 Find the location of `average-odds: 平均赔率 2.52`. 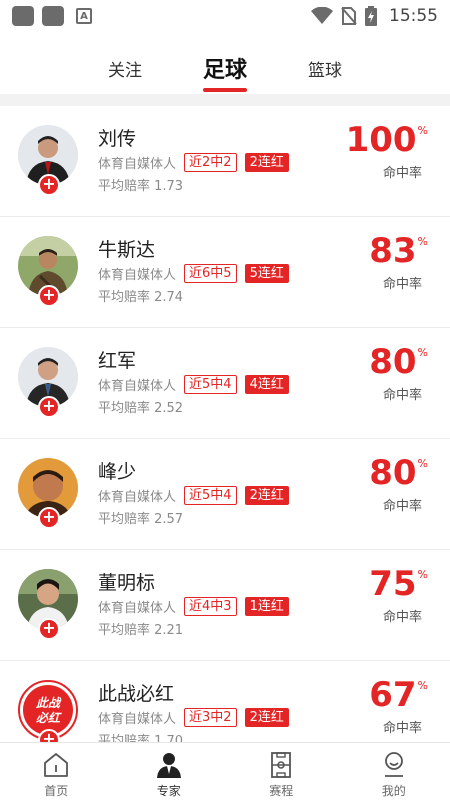

average-odds: 平均赔率 2.52 is located at coordinates (141, 408).